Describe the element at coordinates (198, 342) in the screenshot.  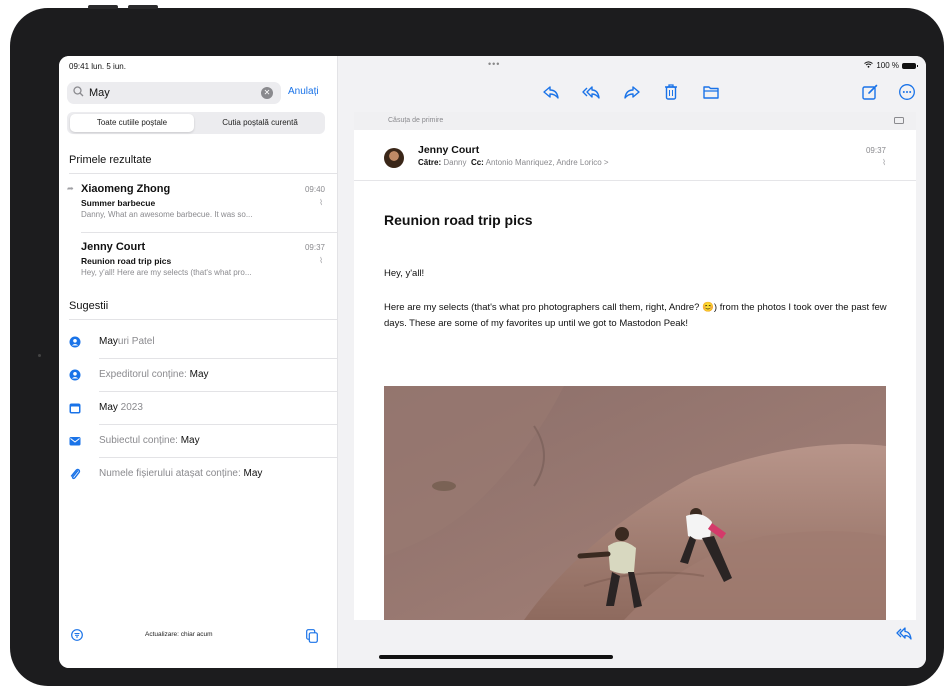
I see `suggestion-person: Mayuri Patel` at that location.